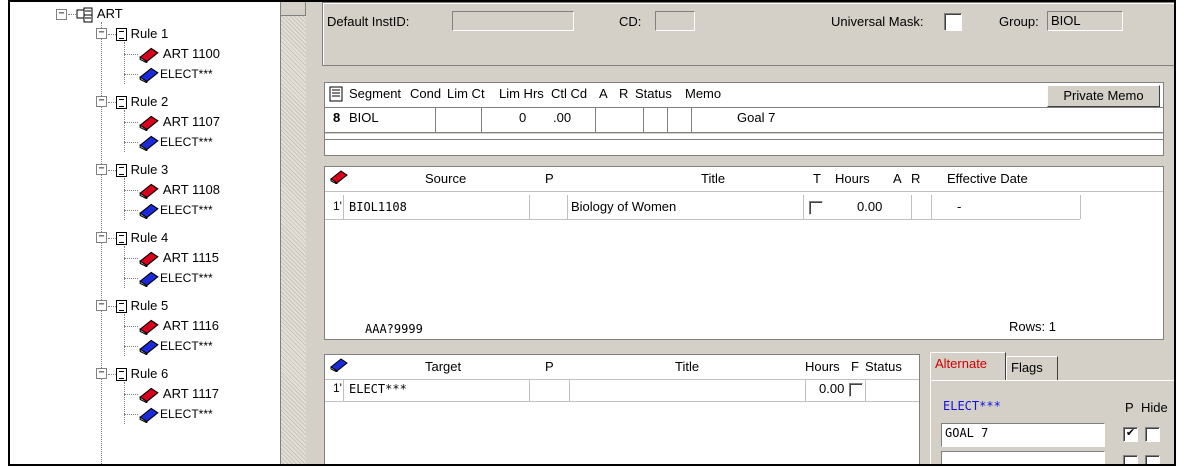 The width and height of the screenshot is (1184, 468). I want to click on col-effective-date: Effective Date, so click(987, 178).